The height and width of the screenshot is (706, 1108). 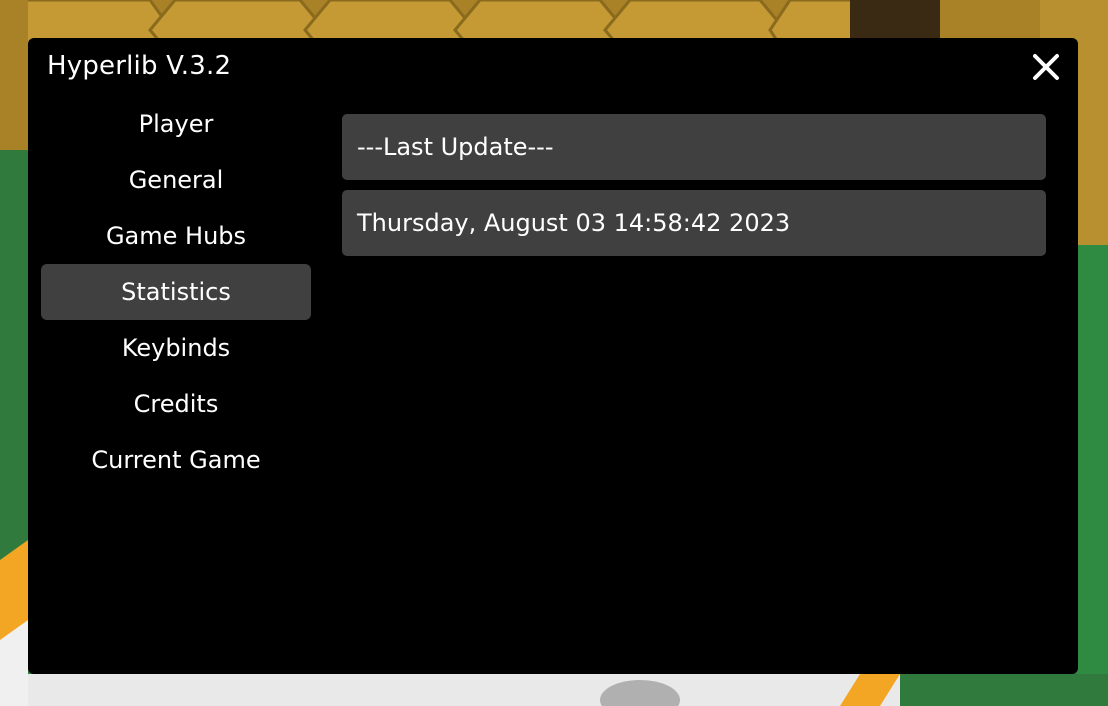 What do you see at coordinates (694, 223) in the screenshot?
I see `last-update-timestamp: Thursday, August 03 14:58:42 2023` at bounding box center [694, 223].